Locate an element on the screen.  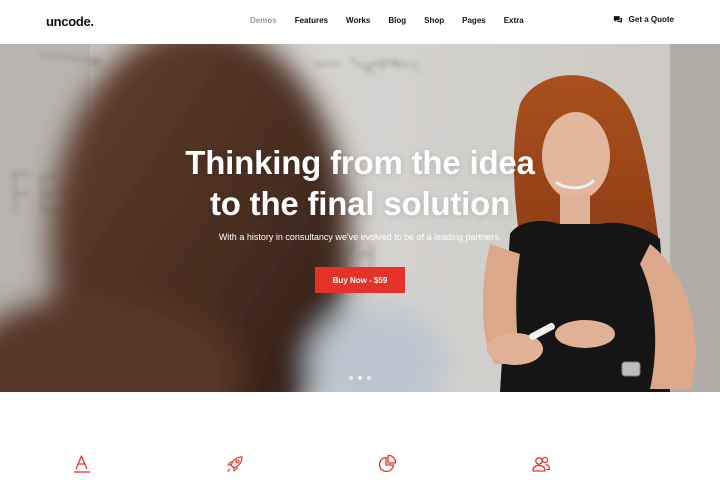
nav-item-pages: Pages is located at coordinates (474, 20).